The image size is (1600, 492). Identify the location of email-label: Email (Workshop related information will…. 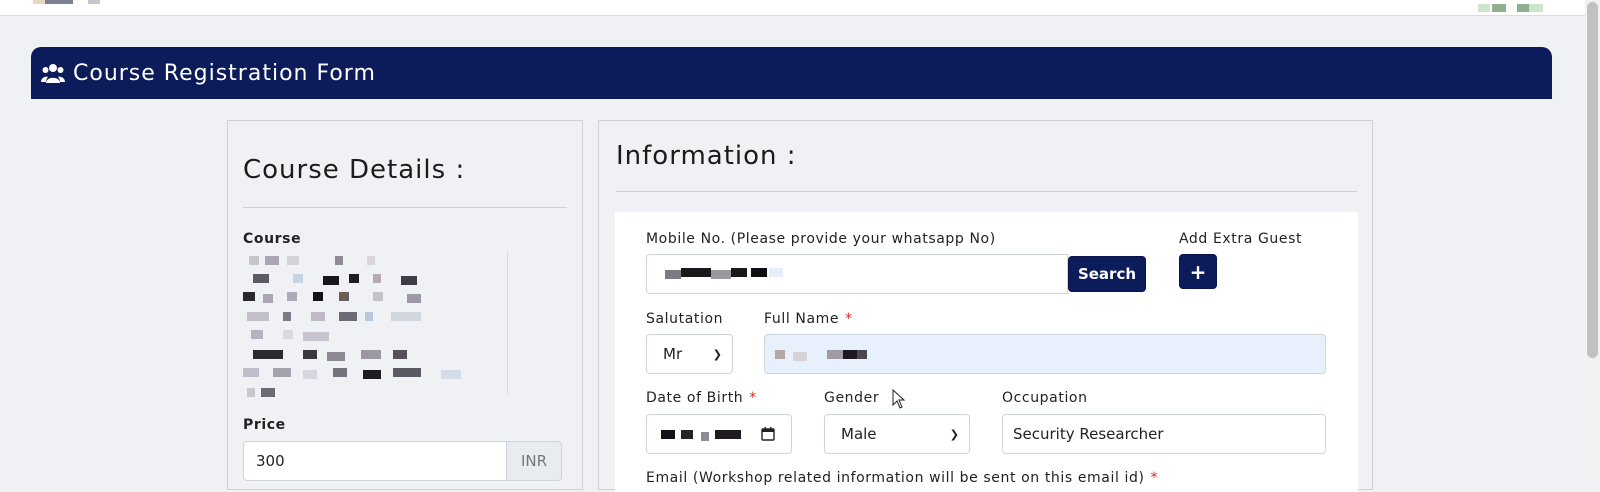
(902, 478).